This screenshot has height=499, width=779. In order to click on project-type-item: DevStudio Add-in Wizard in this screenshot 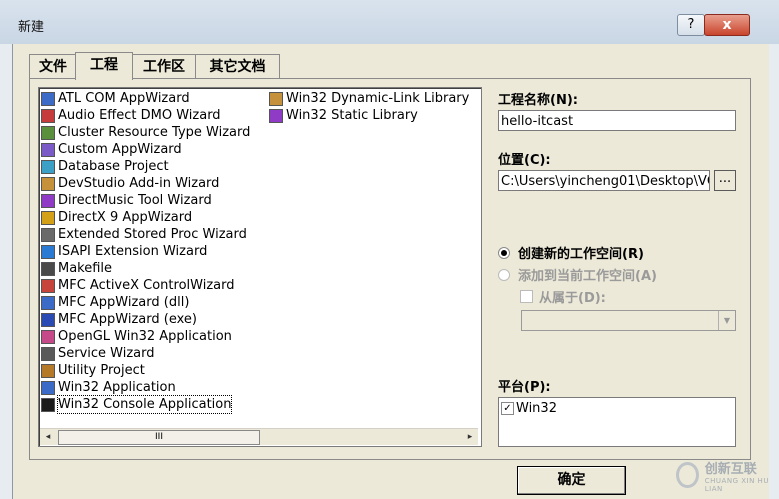, I will do `click(145, 183)`.